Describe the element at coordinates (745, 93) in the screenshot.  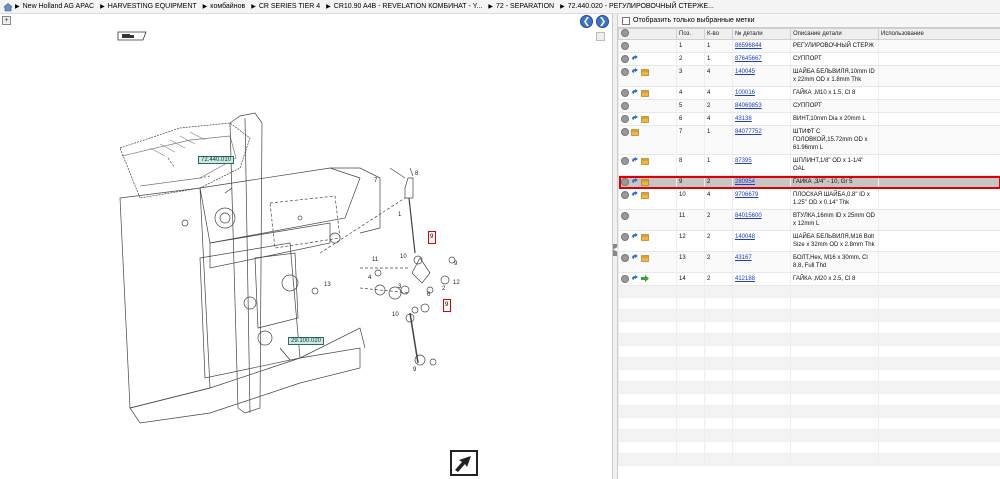
I see `part-number-link: 100016` at that location.